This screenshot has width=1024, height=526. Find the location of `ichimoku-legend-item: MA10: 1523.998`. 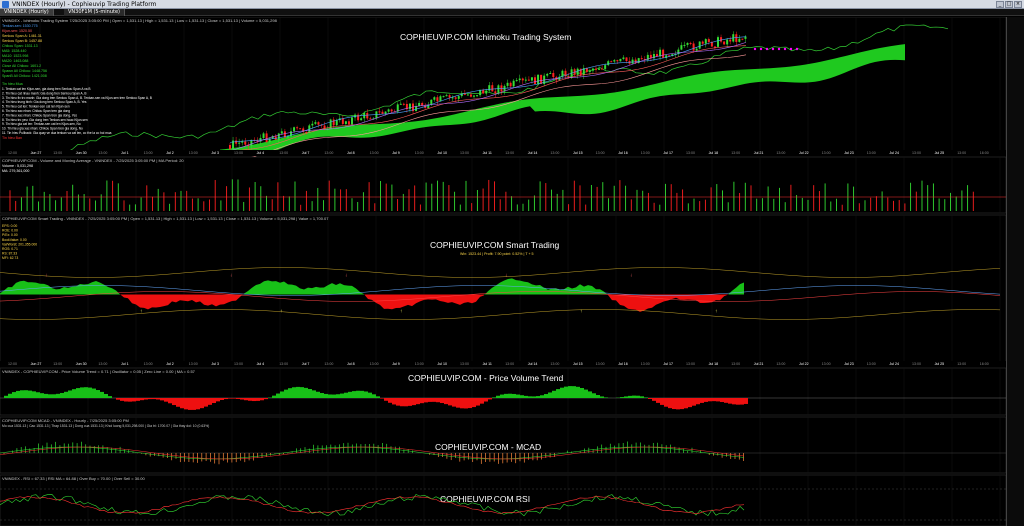

ichimoku-legend-item: MA10: 1523.998 is located at coordinates (15, 56).